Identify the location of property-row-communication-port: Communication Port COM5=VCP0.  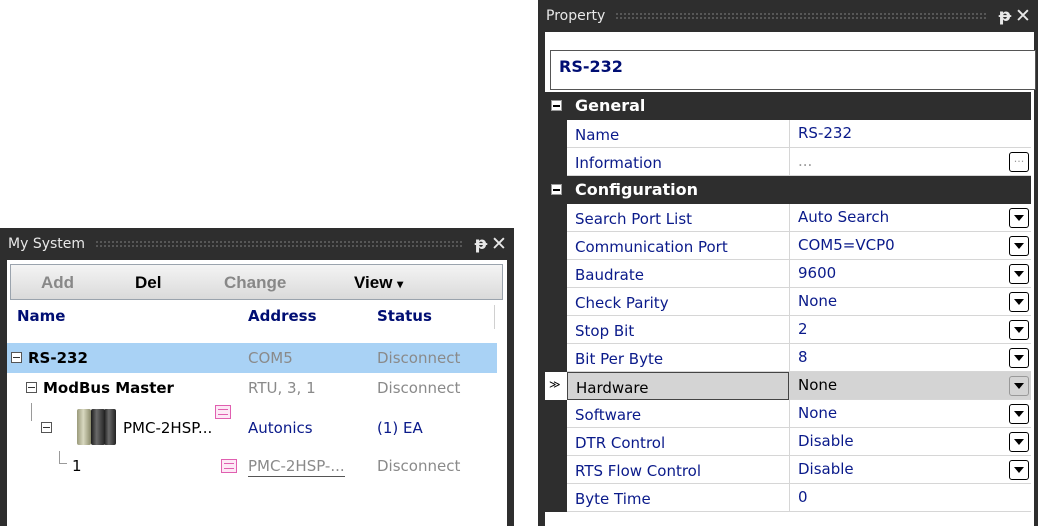
(788, 246).